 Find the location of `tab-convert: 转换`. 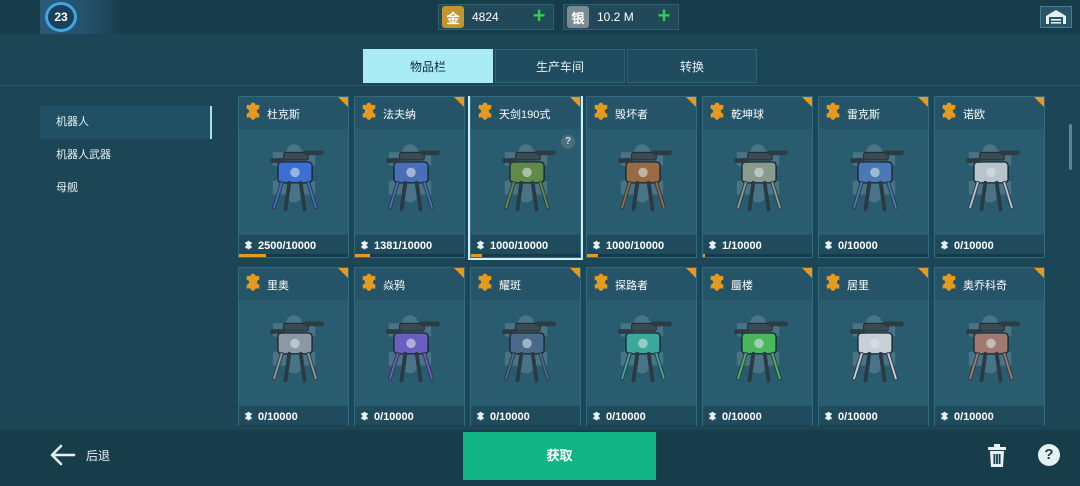

tab-convert: 转换 is located at coordinates (692, 66).